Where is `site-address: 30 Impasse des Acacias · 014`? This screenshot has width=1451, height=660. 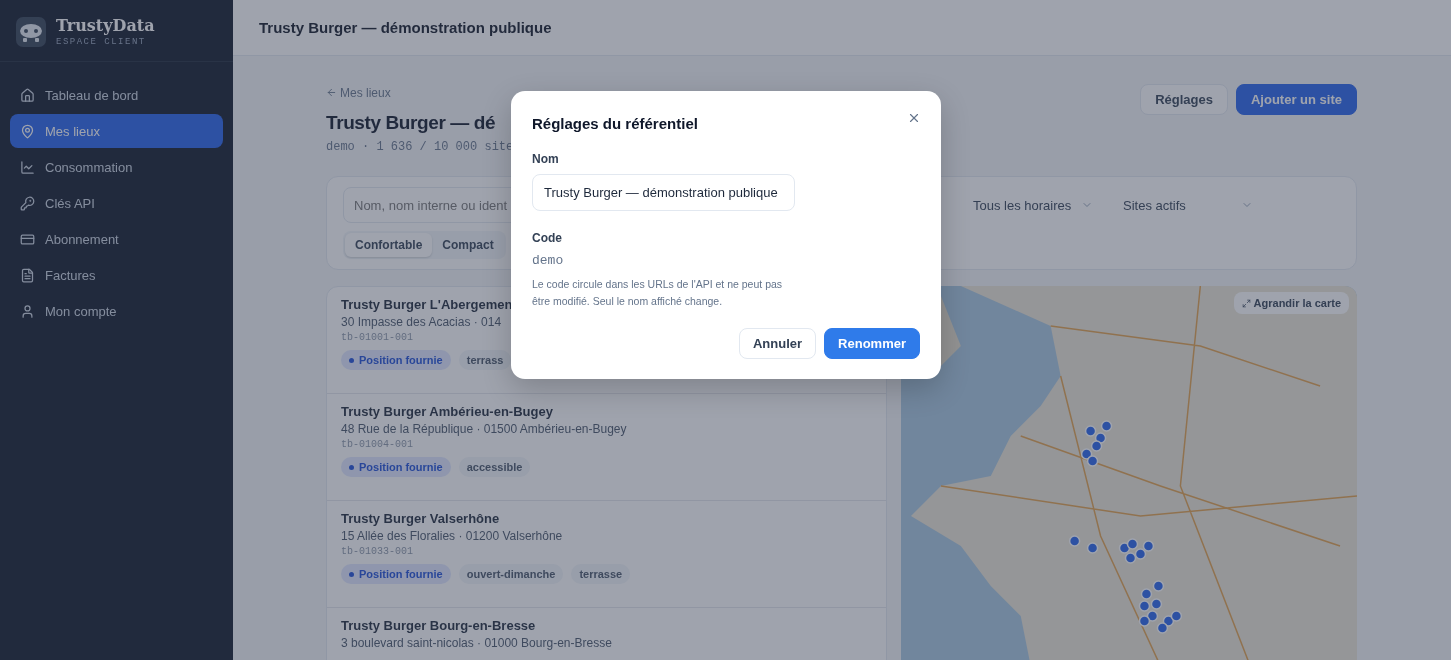
site-address: 30 Impasse des Acacias · 014 is located at coordinates (422, 322).